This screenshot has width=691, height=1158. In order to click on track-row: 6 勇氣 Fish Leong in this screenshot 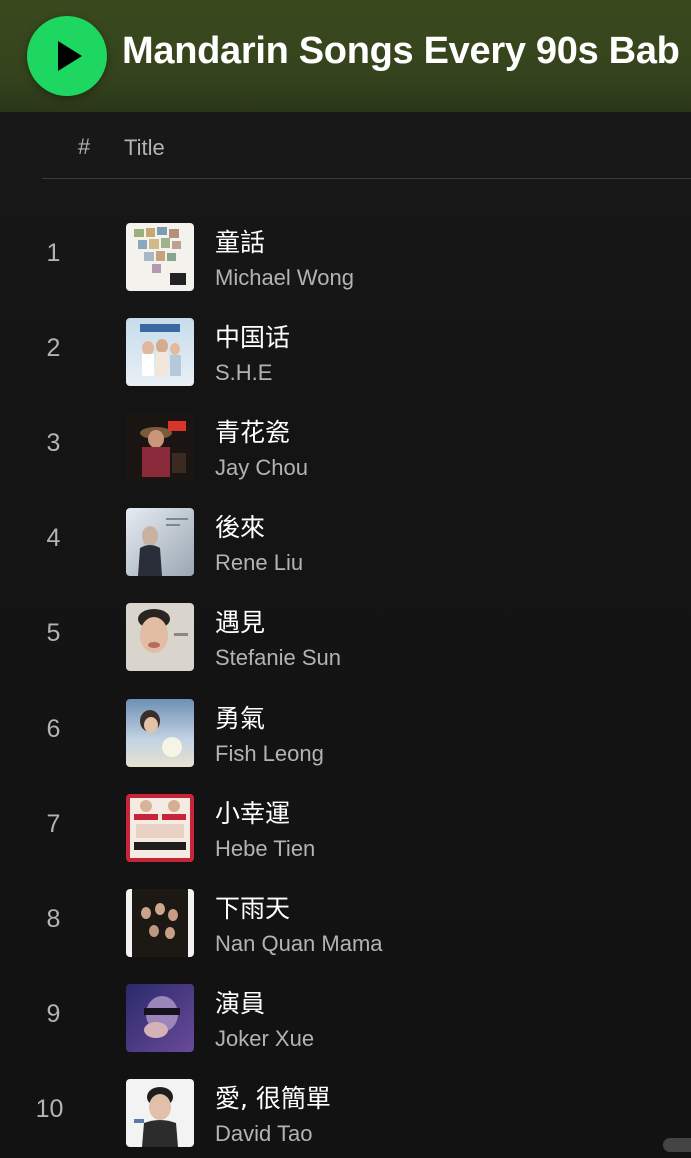, I will do `click(345, 744)`.